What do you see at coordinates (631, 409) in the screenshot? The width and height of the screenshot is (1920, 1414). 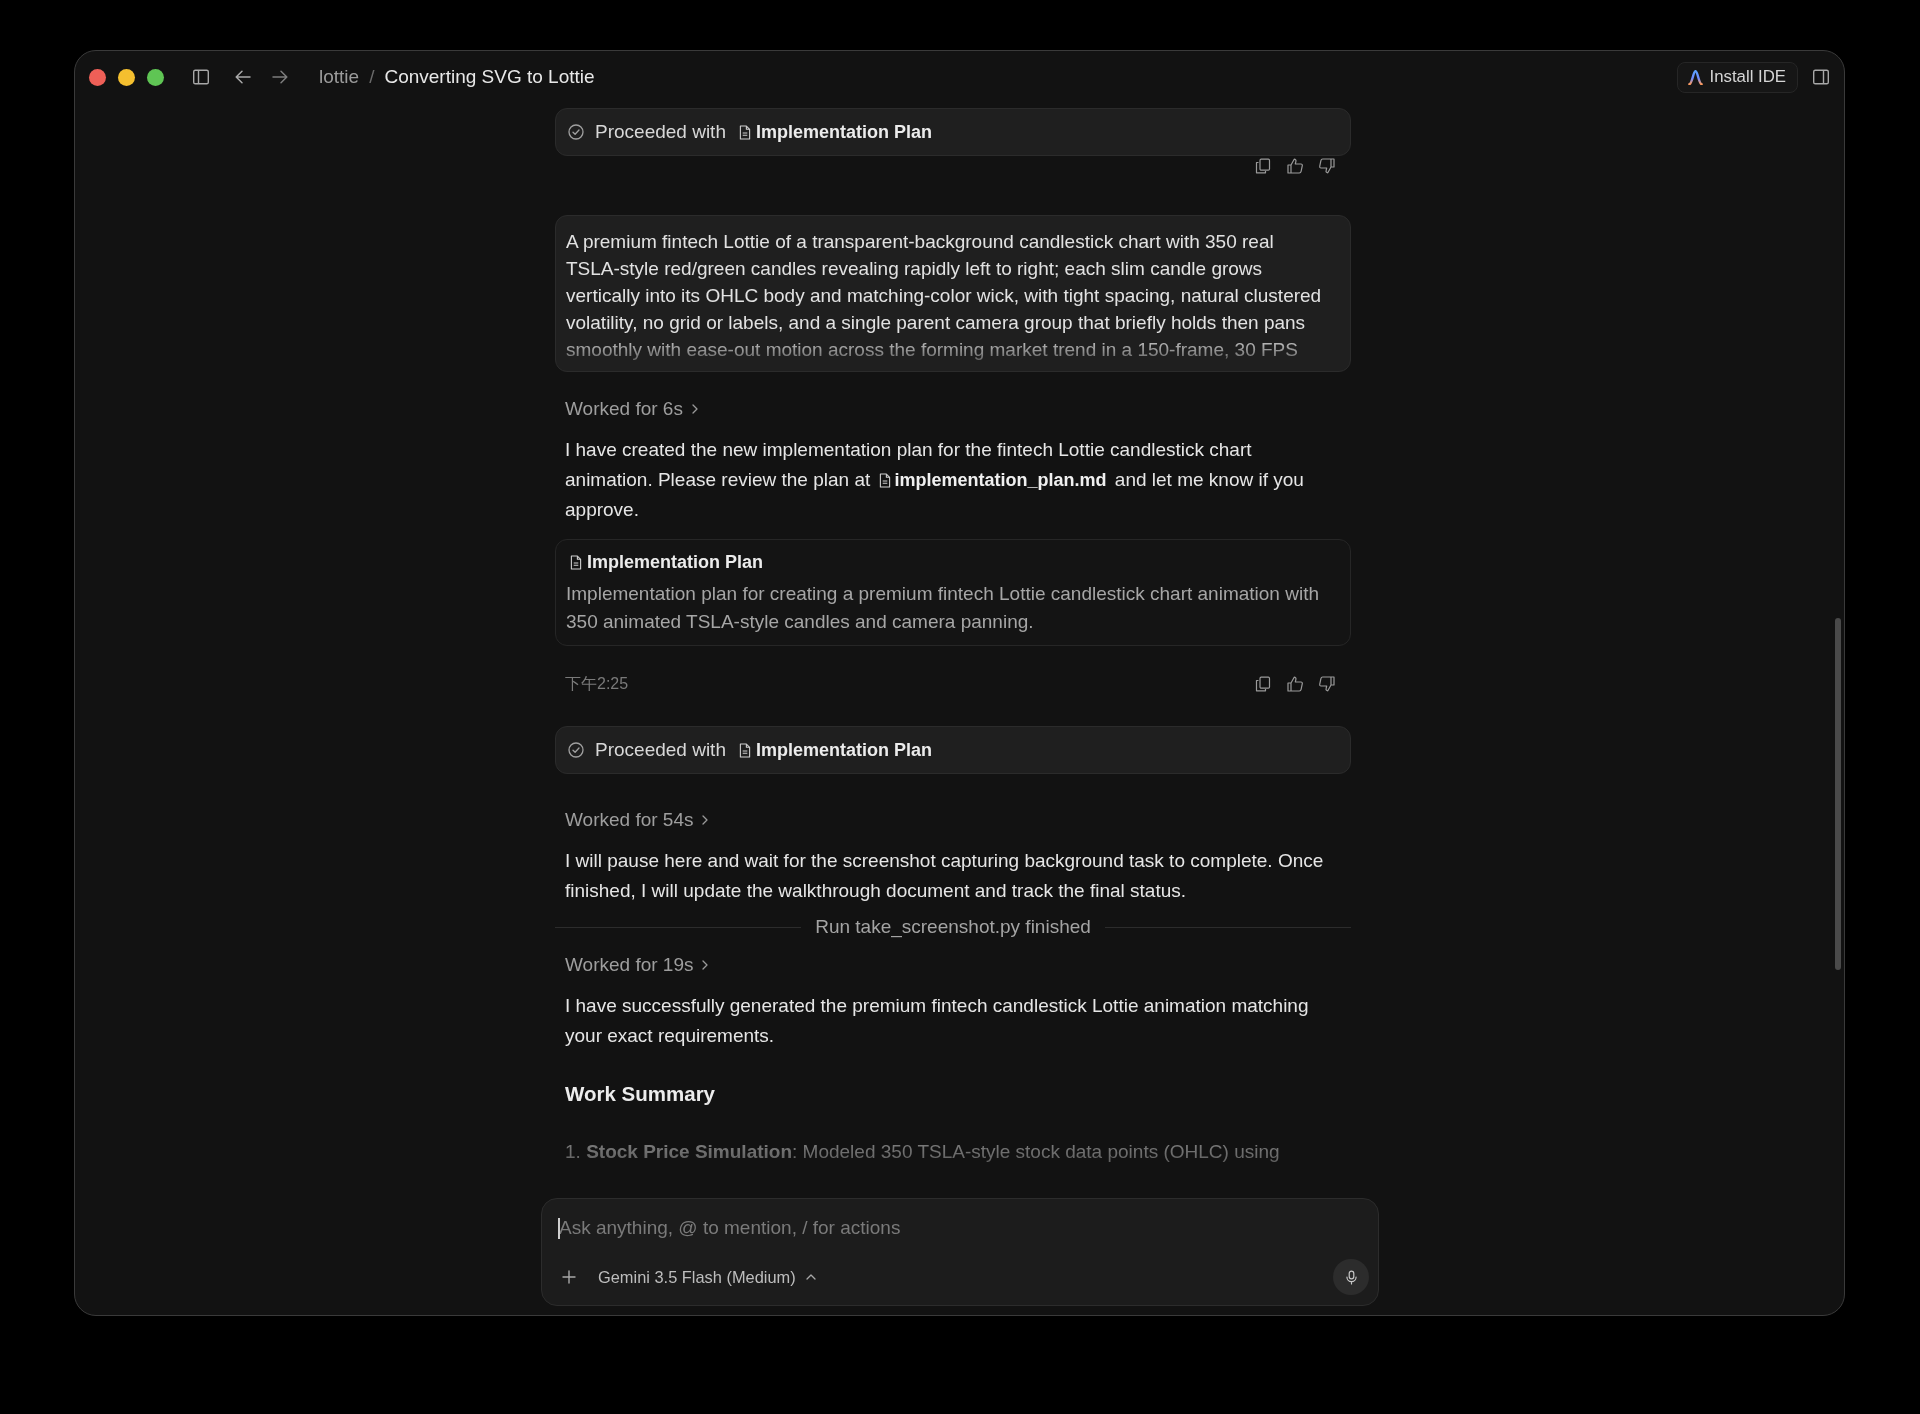 I see `worked-toggle: Worked for 6s` at bounding box center [631, 409].